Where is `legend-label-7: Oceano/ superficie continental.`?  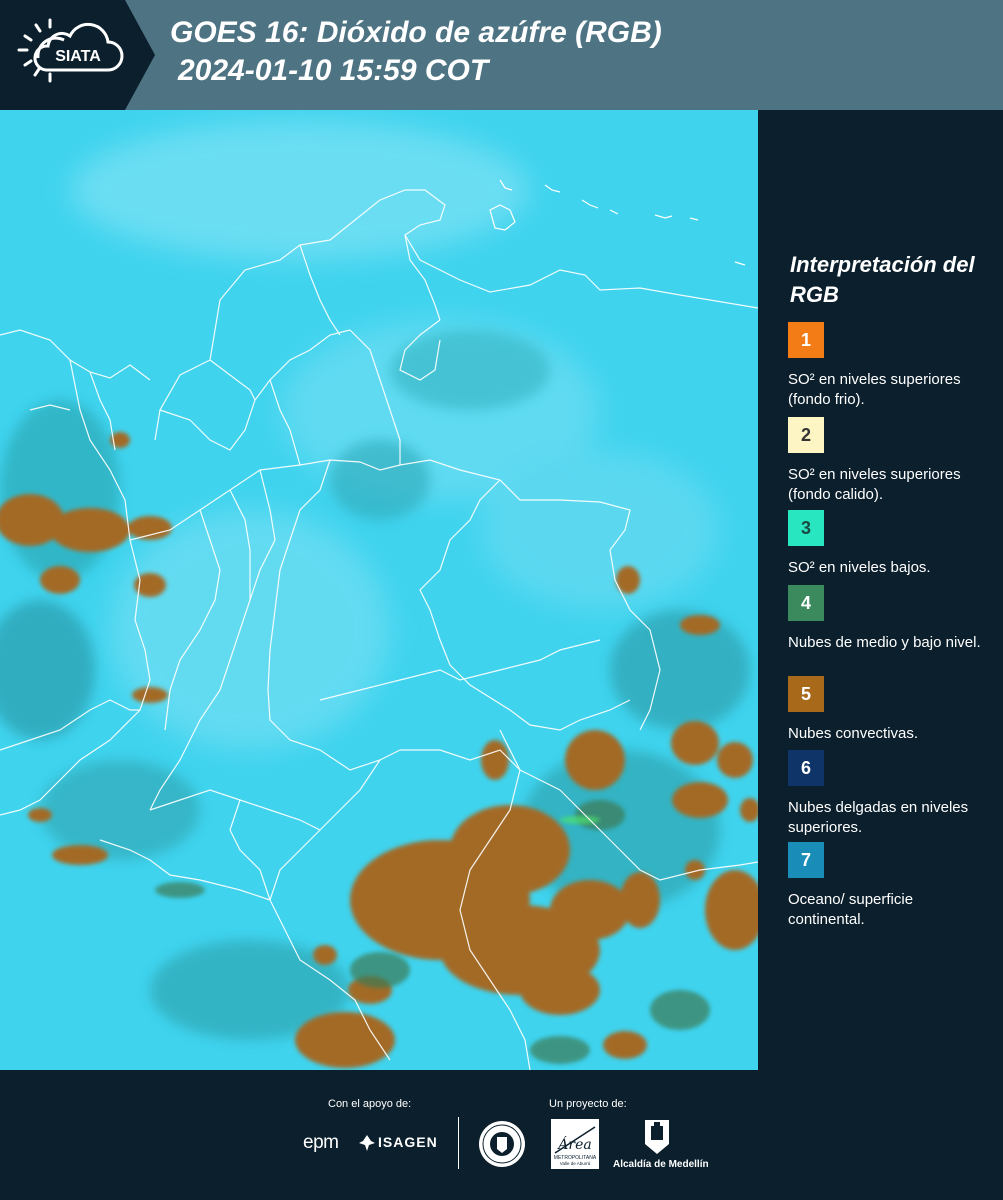 legend-label-7: Oceano/ superficie continental. is located at coordinates (851, 909).